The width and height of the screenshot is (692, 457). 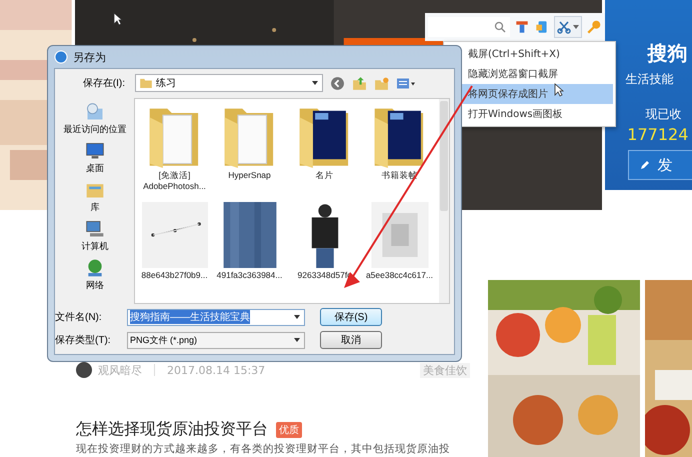 I want to click on filename-field: 搜狗指南——生活技能宝典, so click(x=216, y=317).